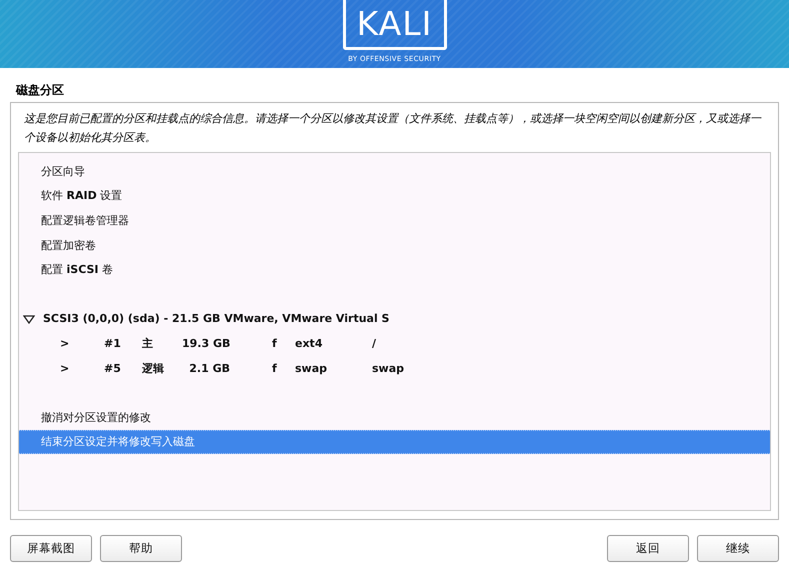 The height and width of the screenshot is (585, 789). Describe the element at coordinates (394, 269) in the screenshot. I see `menu-item: 配置 iSCSI 卷` at that location.